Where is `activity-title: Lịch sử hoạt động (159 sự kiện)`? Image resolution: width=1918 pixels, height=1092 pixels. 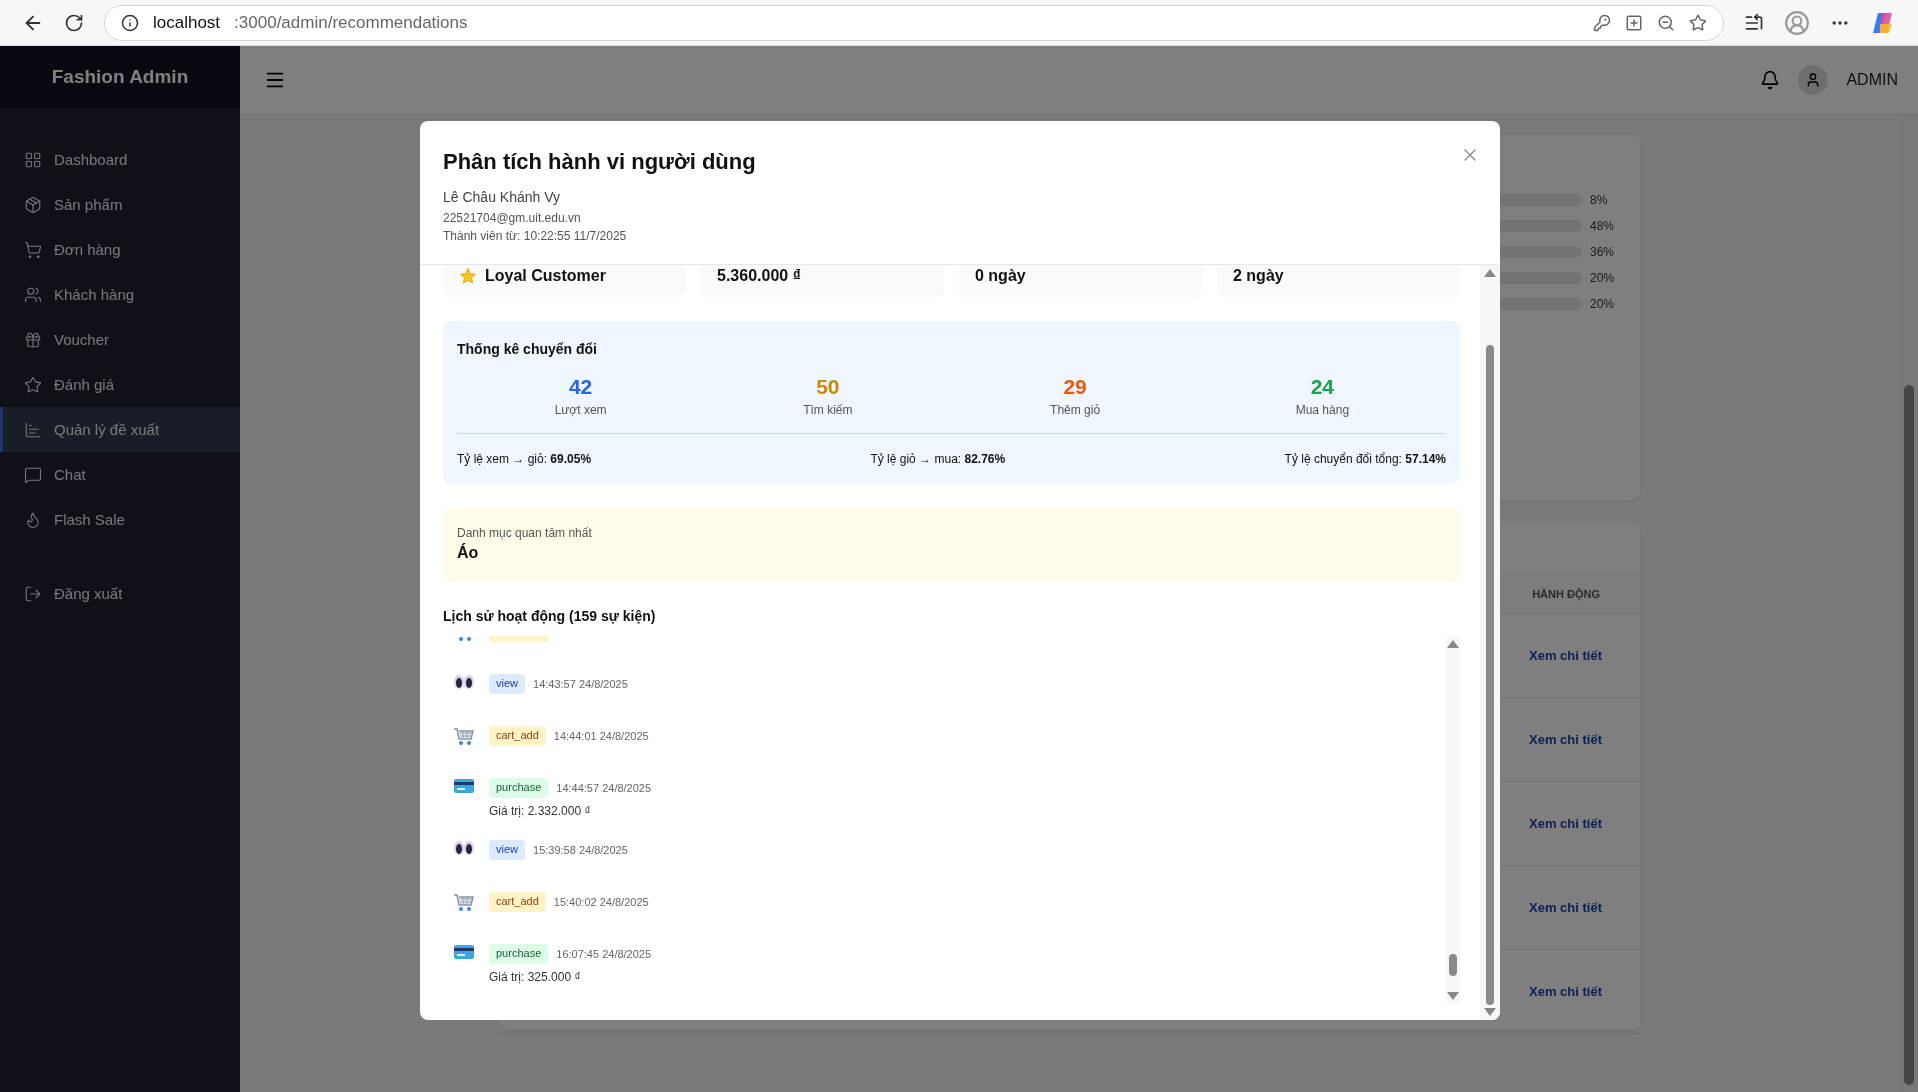
activity-title: Lịch sử hoạt động (159 sự kiện) is located at coordinates (550, 616).